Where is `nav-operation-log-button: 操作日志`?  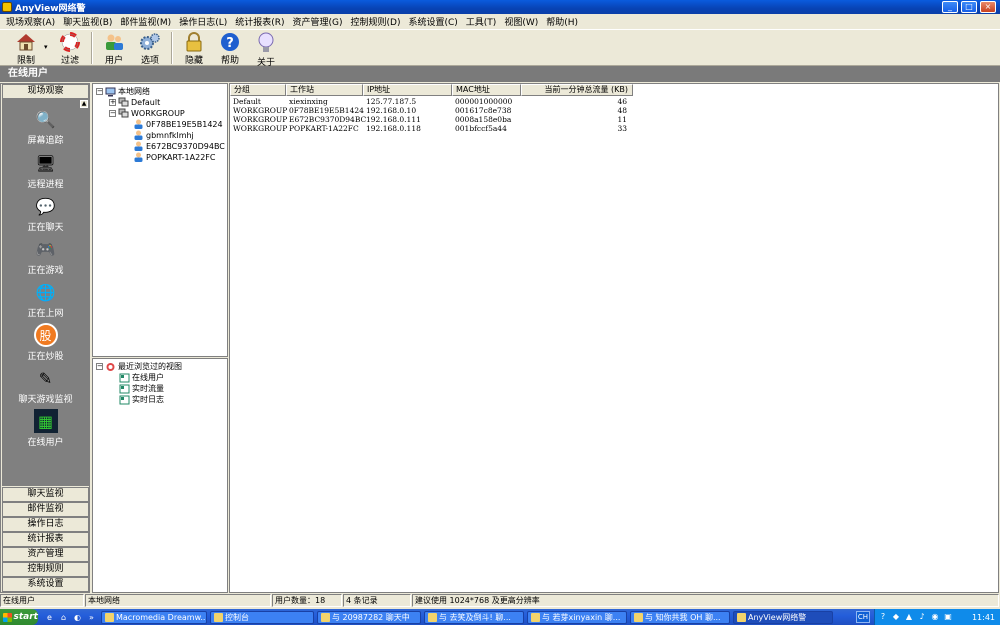
nav-operation-log-button: 操作日志 is located at coordinates (45, 524).